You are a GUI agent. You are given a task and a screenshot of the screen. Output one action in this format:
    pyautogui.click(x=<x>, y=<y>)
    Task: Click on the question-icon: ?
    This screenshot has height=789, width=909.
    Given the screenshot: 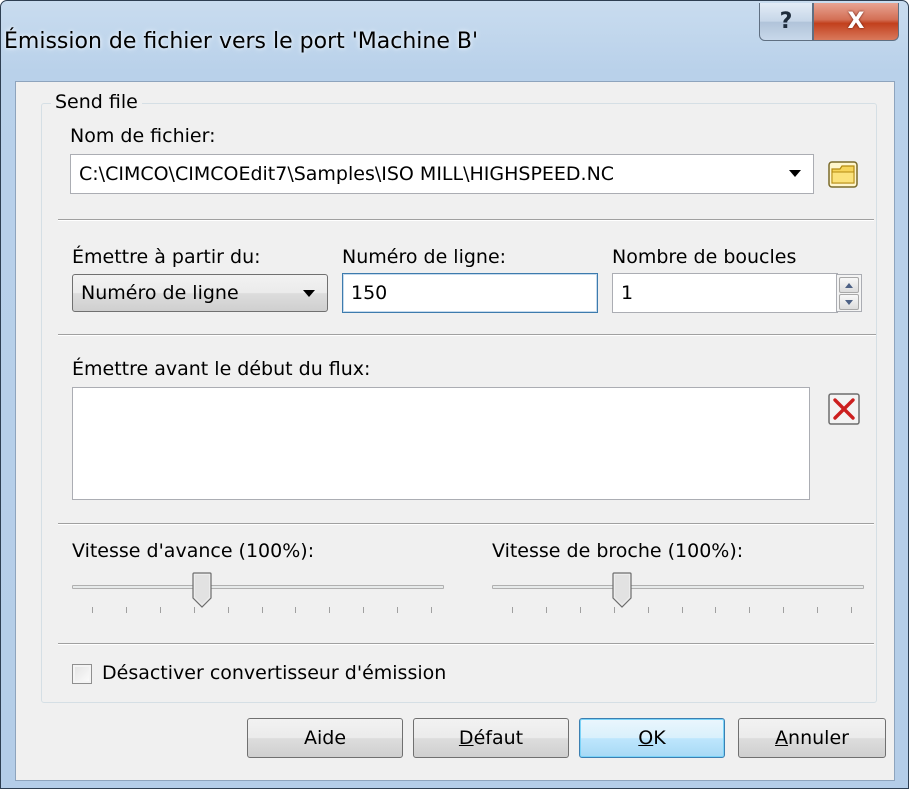 What is the action you would take?
    pyautogui.click(x=786, y=21)
    